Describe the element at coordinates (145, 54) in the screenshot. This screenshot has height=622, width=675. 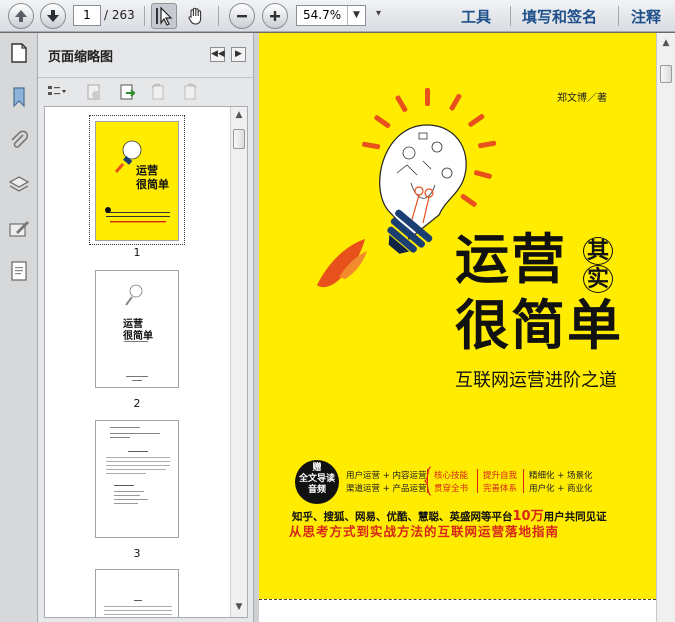
I see `panel-header: 页面缩略图 ◀◀ ▶` at that location.